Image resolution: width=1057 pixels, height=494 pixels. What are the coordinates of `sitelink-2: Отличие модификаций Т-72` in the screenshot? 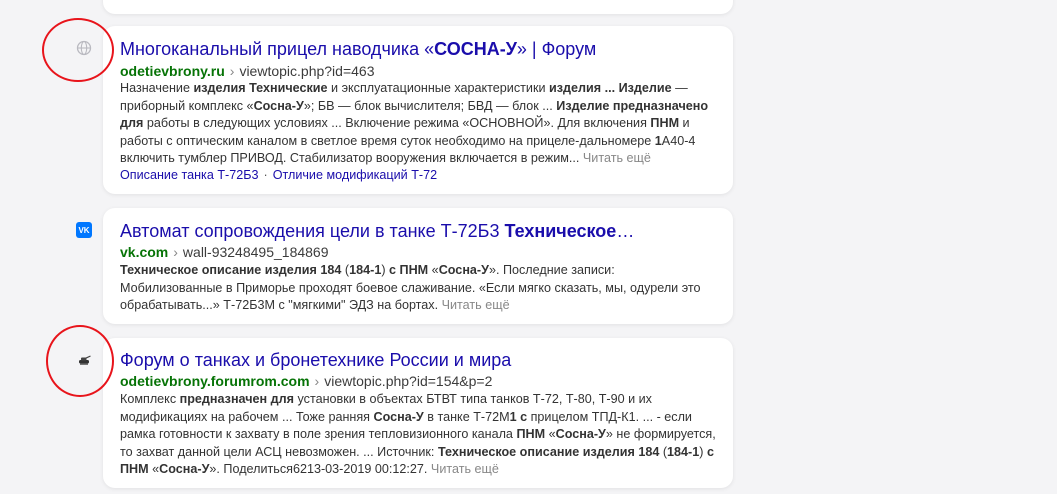 It's located at (355, 175).